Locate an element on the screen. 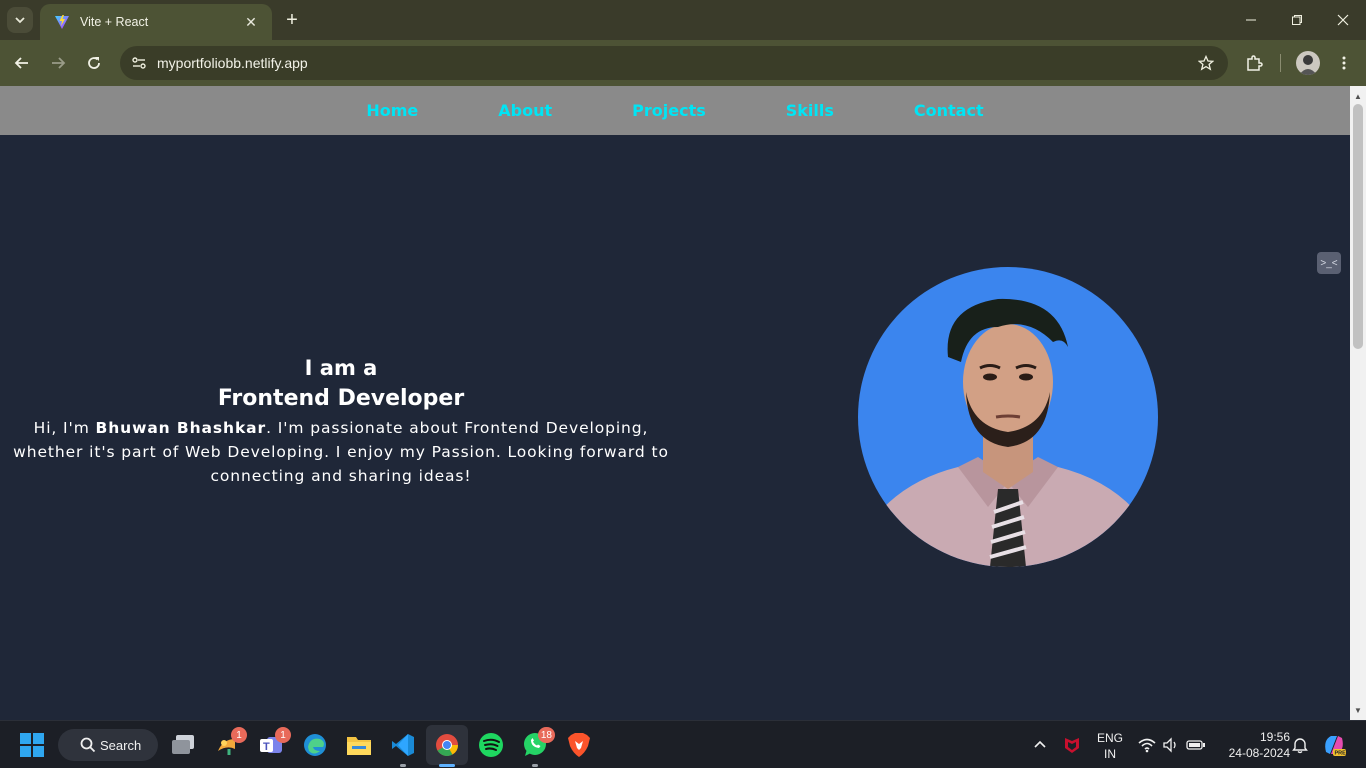  reload-button is located at coordinates (94, 63).